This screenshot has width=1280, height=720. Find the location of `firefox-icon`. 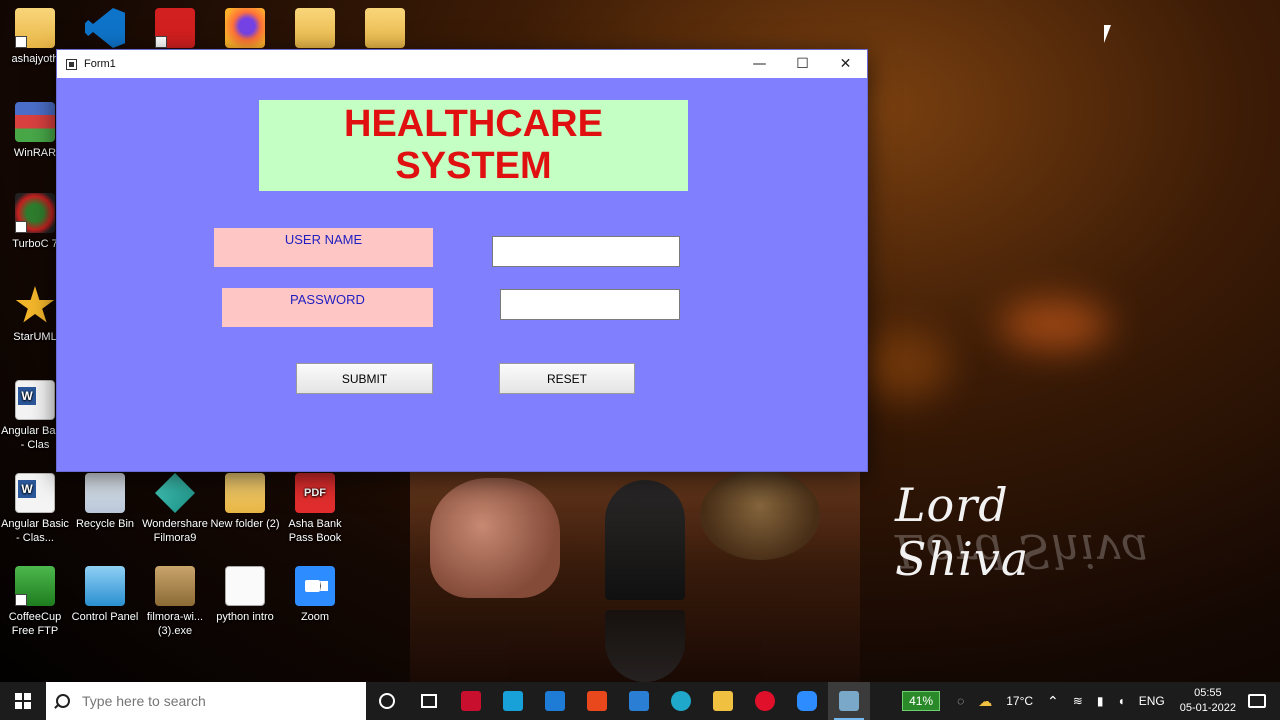

firefox-icon is located at coordinates (245, 28).